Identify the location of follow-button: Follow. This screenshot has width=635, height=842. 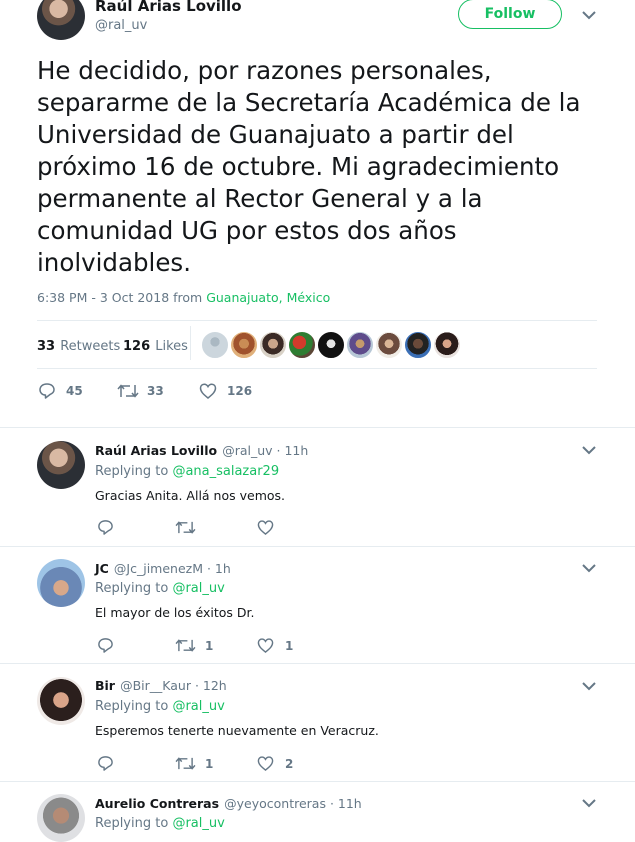
(510, 14).